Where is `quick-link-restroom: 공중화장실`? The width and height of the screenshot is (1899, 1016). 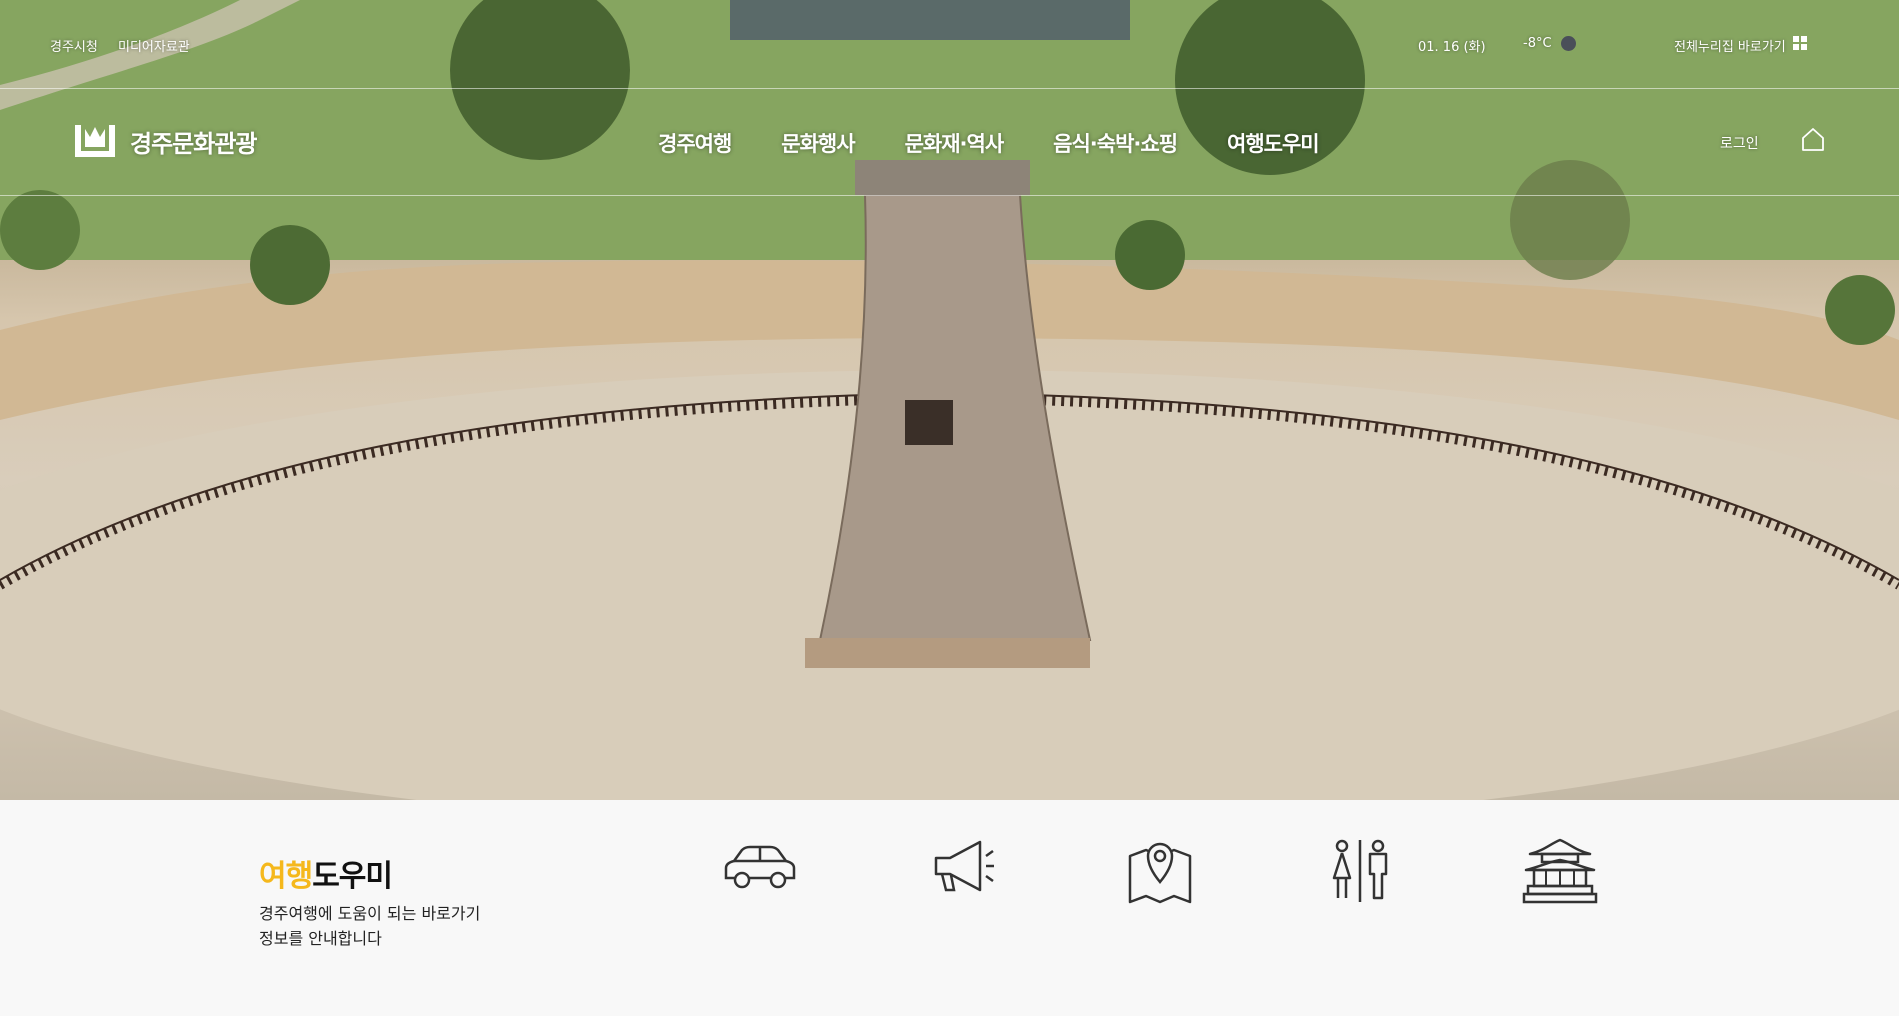
quick-link-restroom: 공중화장실 is located at coordinates (1360, 886).